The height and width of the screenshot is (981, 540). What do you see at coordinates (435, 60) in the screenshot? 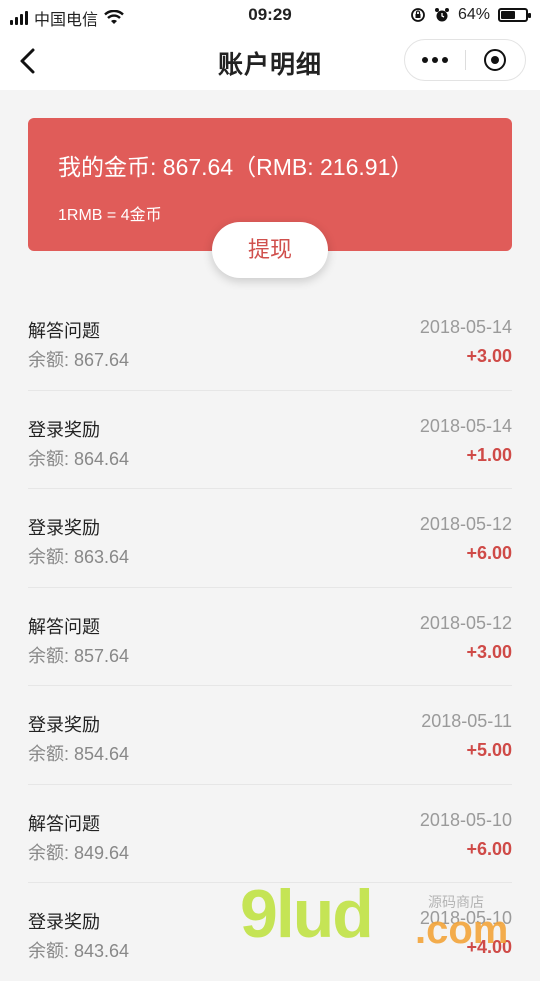
I see `more-button` at bounding box center [435, 60].